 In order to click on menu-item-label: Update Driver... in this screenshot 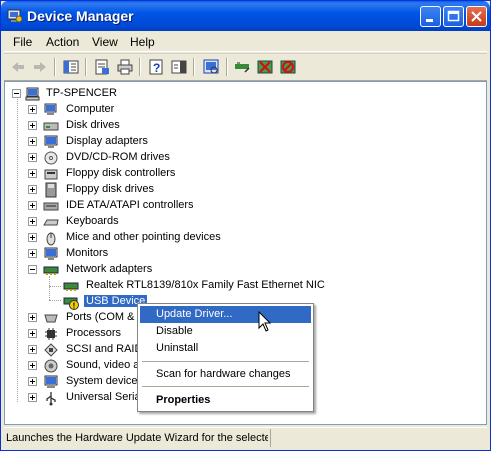, I will do `click(194, 314)`.